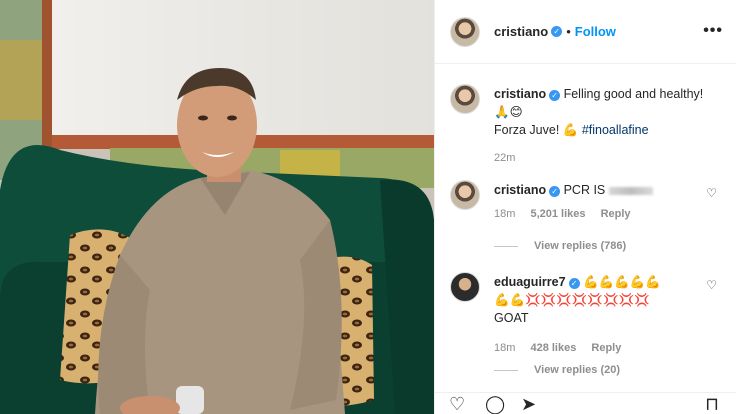 The image size is (736, 414). What do you see at coordinates (615, 130) in the screenshot?
I see `hashtag-link: #finoallafine` at bounding box center [615, 130].